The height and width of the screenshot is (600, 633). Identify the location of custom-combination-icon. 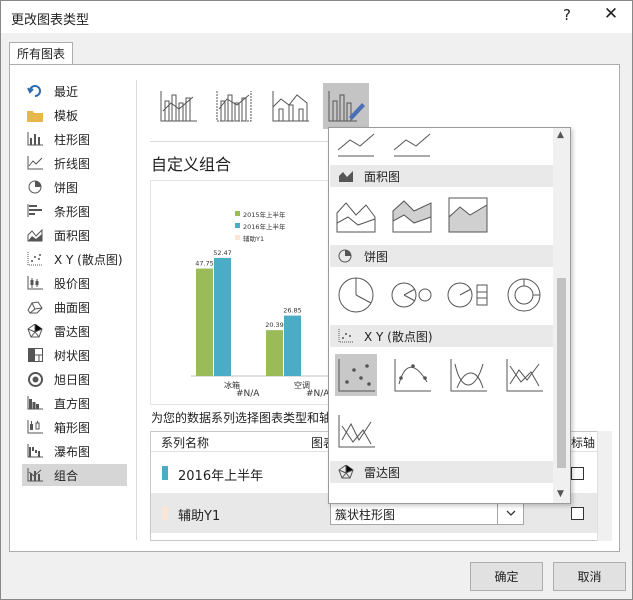
(346, 106).